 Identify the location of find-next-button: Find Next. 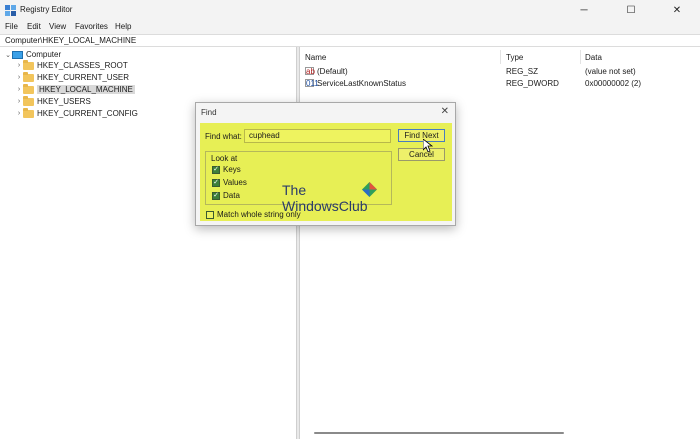
(421, 135).